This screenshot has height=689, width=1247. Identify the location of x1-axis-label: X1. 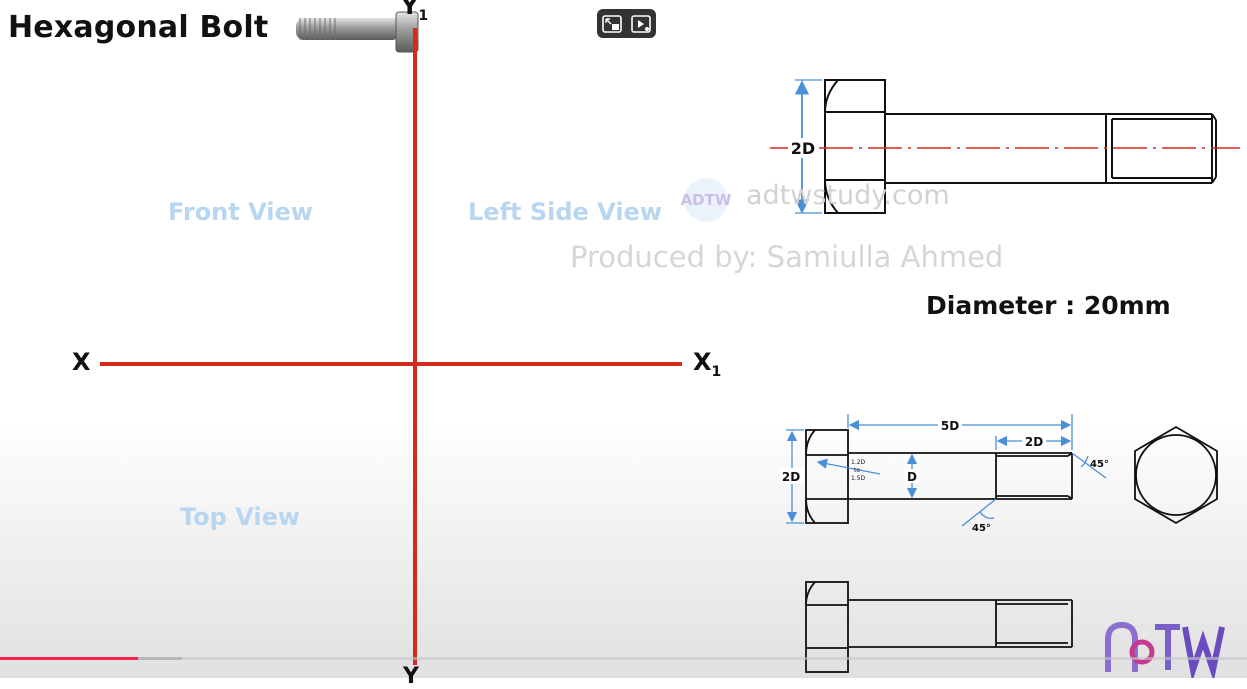
(707, 364).